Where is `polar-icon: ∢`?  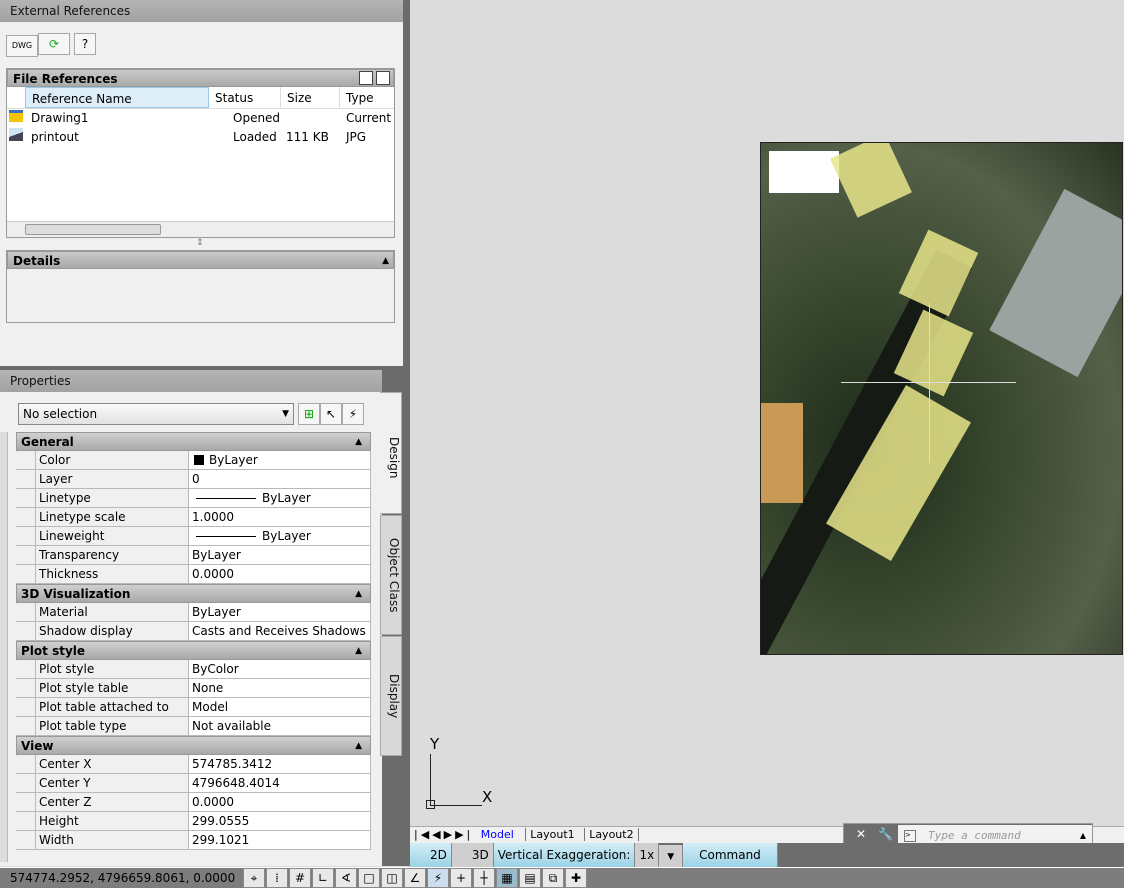 polar-icon: ∢ is located at coordinates (346, 878).